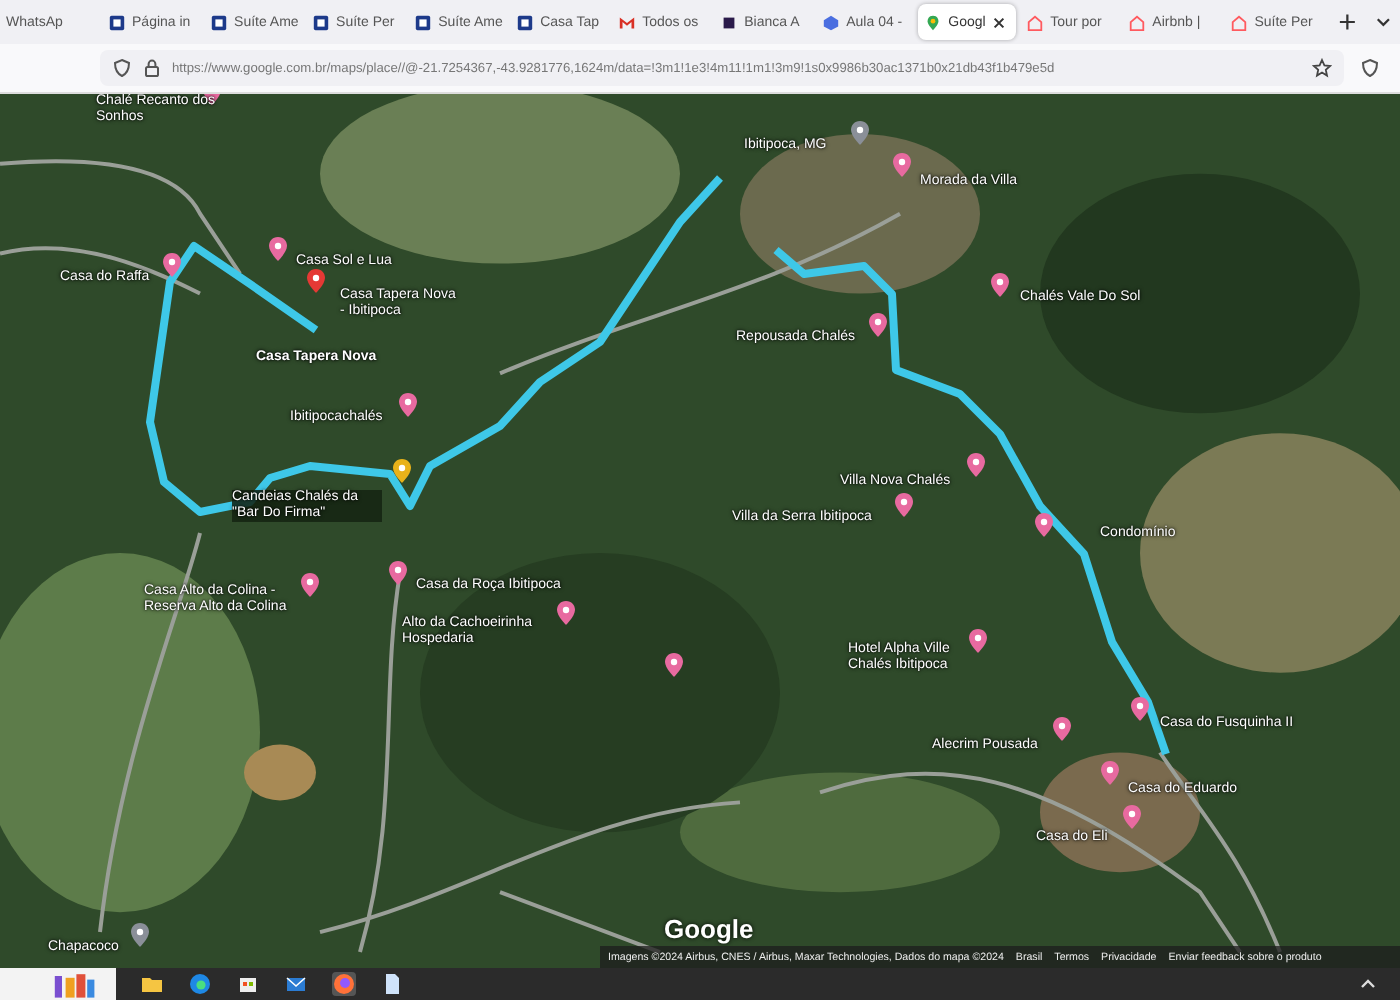  What do you see at coordinates (709, 929) in the screenshot?
I see `google-logo: Google` at bounding box center [709, 929].